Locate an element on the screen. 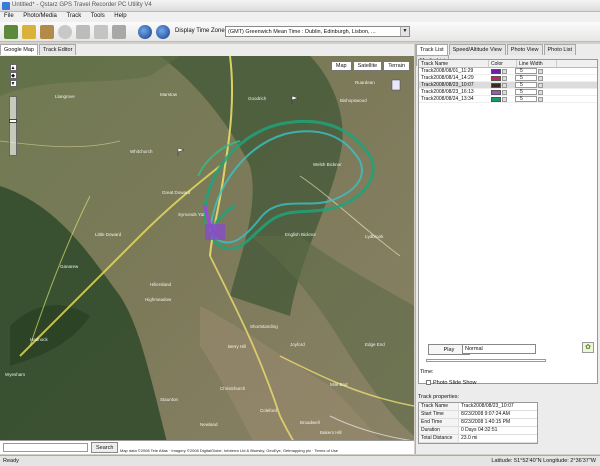 Image resolution: width=600 pixels, height=466 pixels. status-ready: Ready is located at coordinates (11, 461).